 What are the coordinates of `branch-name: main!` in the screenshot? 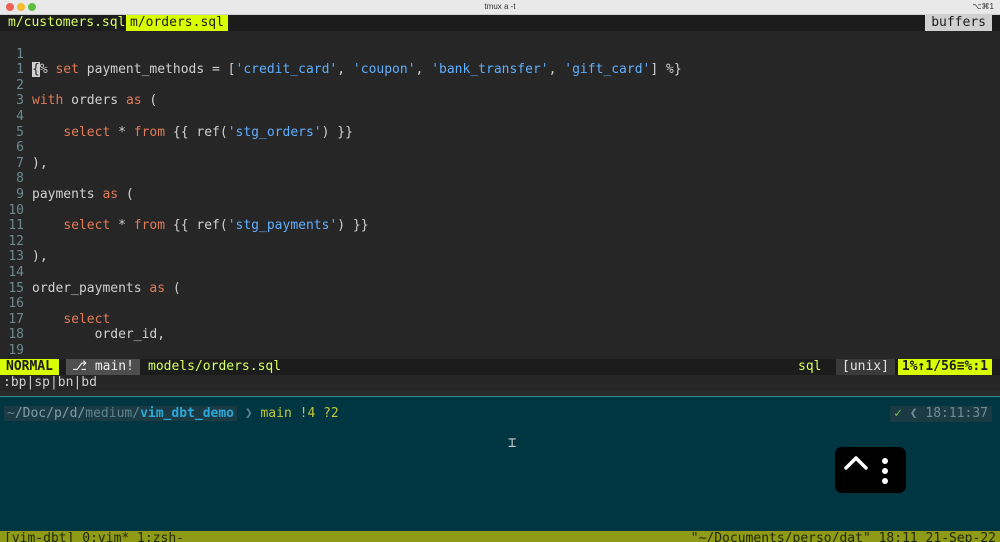 It's located at (114, 366).